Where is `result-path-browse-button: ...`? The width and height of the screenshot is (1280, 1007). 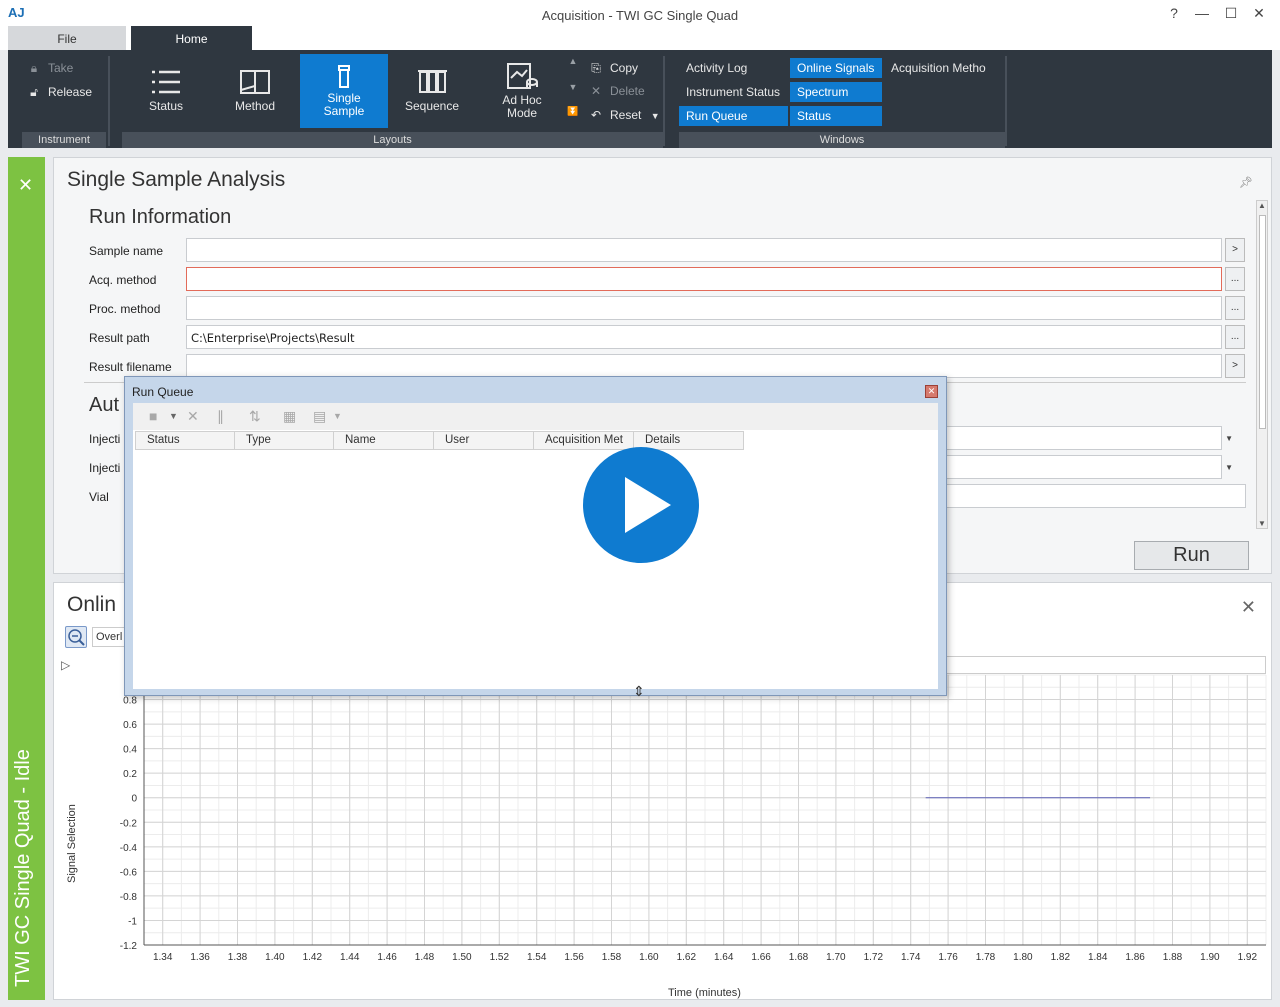
result-path-browse-button: ... is located at coordinates (1235, 337).